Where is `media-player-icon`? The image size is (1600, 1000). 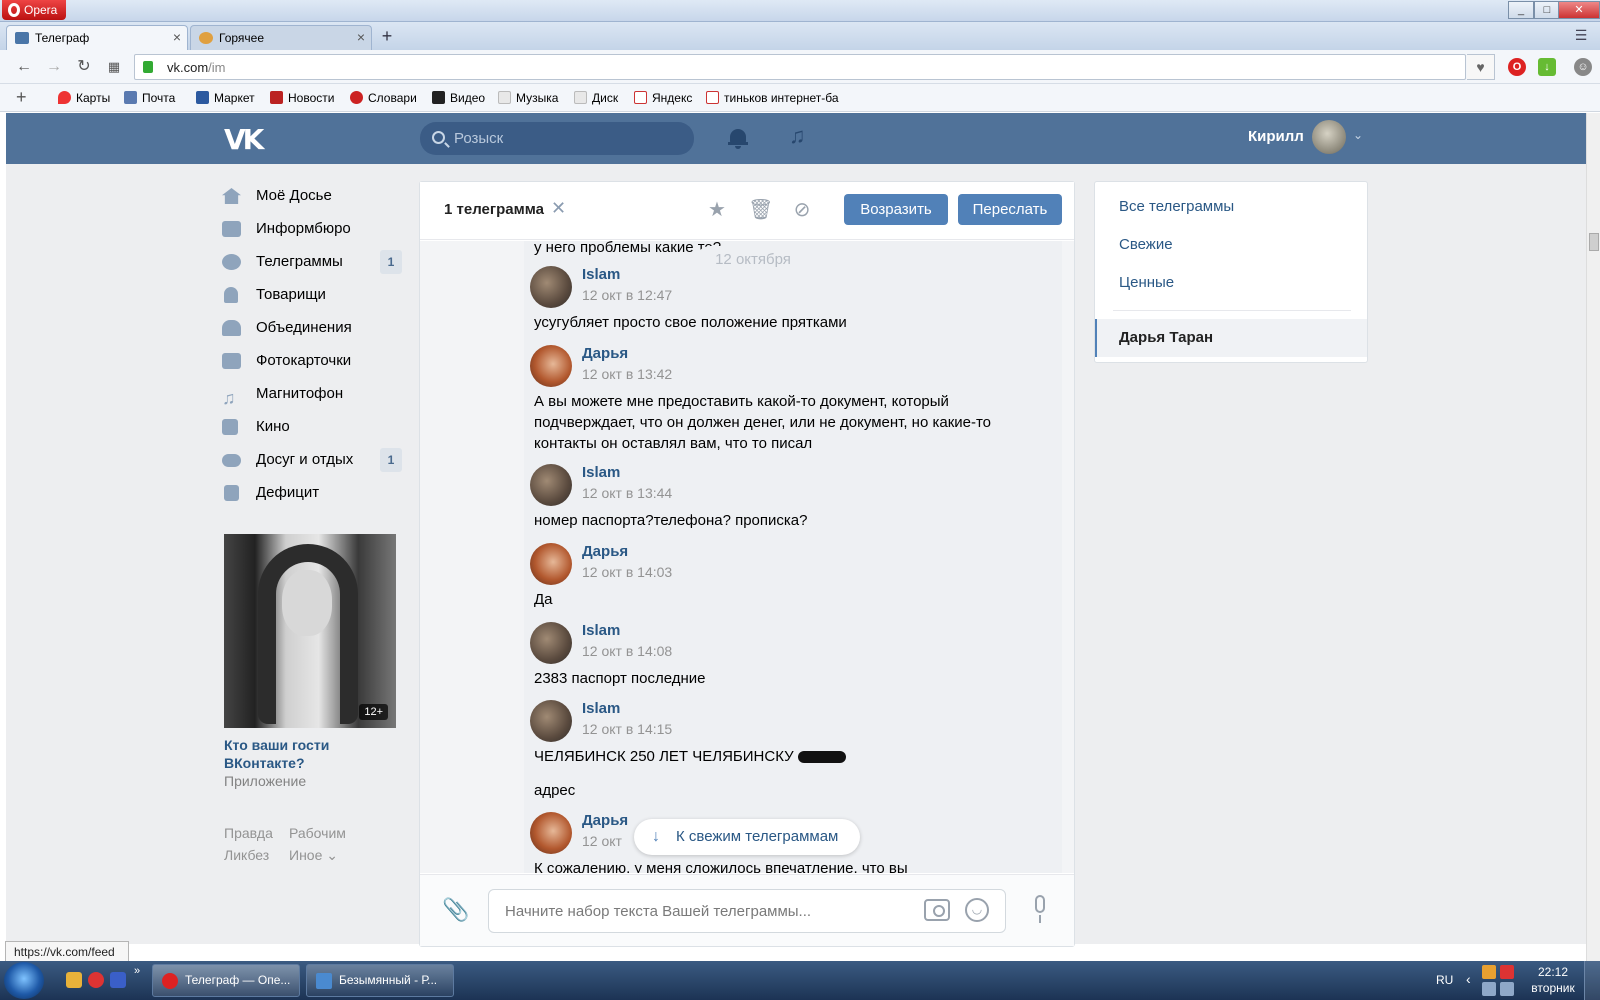
media-player-icon is located at coordinates (74, 980).